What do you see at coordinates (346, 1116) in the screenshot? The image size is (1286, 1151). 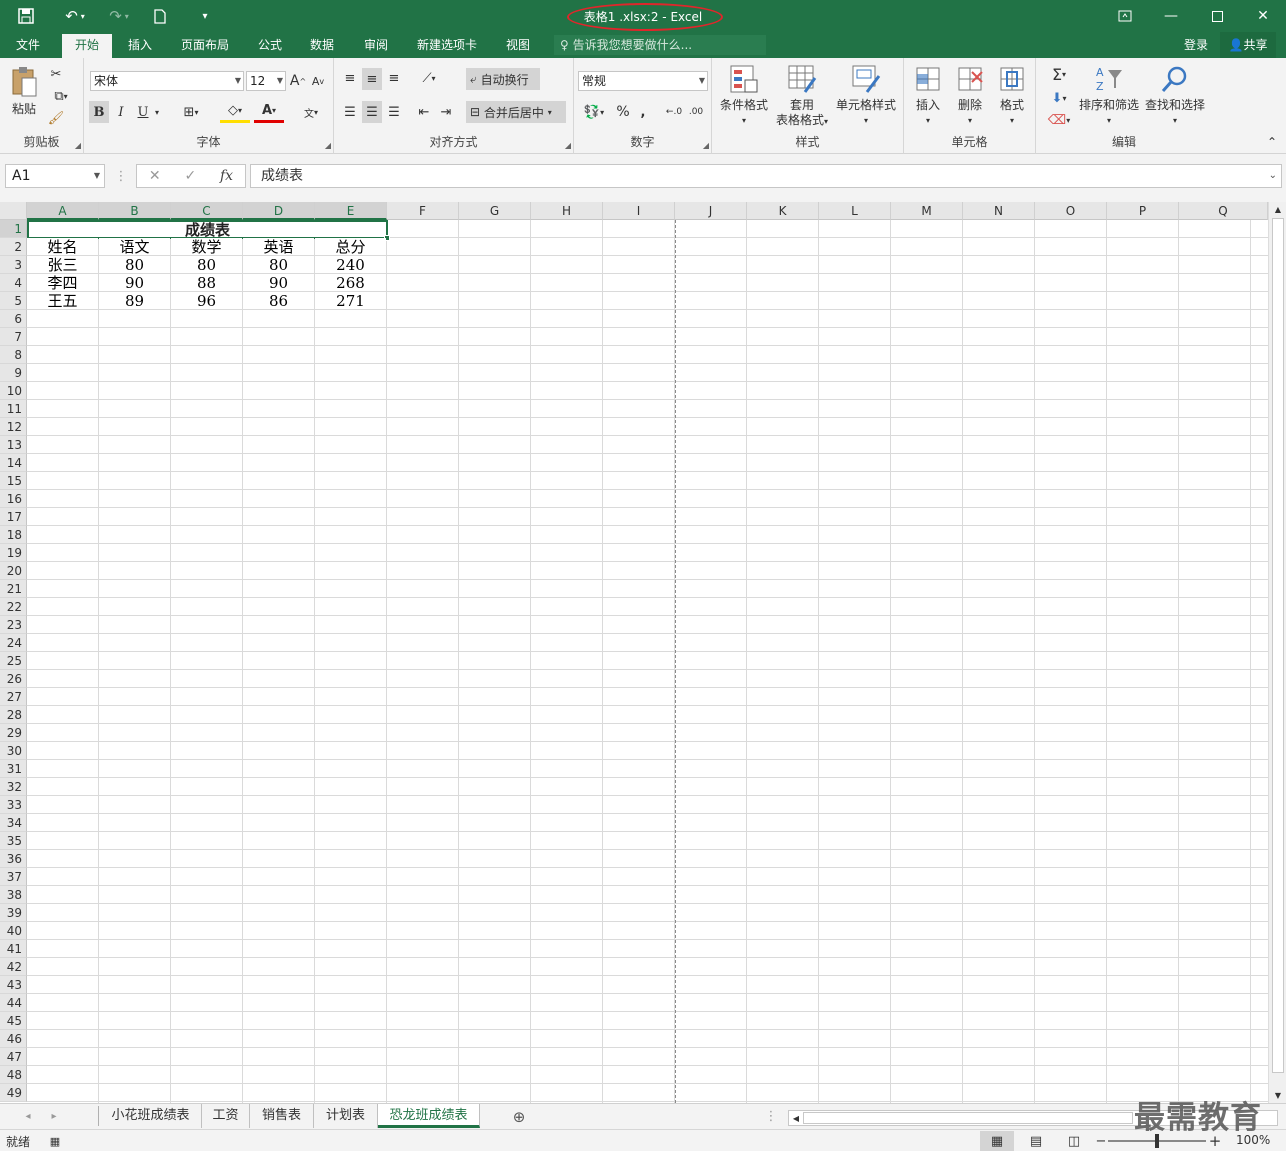 I see `sheet-tab: 计划表` at bounding box center [346, 1116].